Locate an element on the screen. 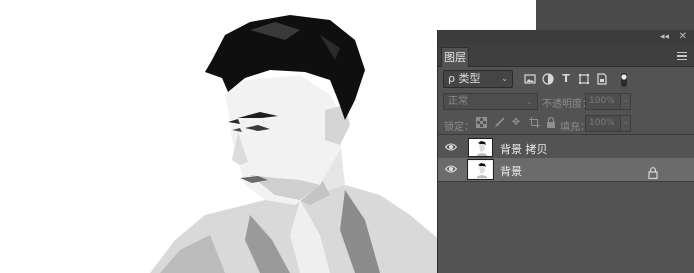 This screenshot has width=694, height=273. filter-toggle-icon is located at coordinates (624, 80).